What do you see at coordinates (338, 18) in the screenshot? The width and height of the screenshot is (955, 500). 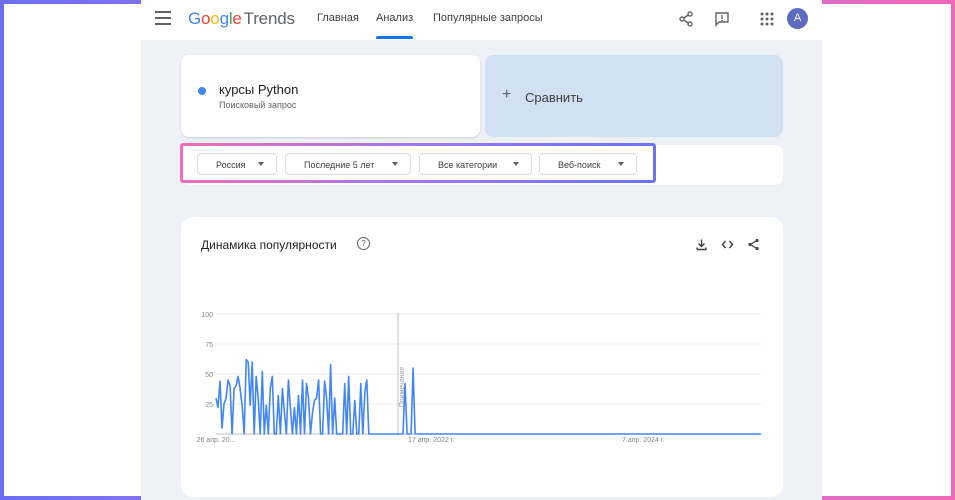 I see `tab-home: Главная` at bounding box center [338, 18].